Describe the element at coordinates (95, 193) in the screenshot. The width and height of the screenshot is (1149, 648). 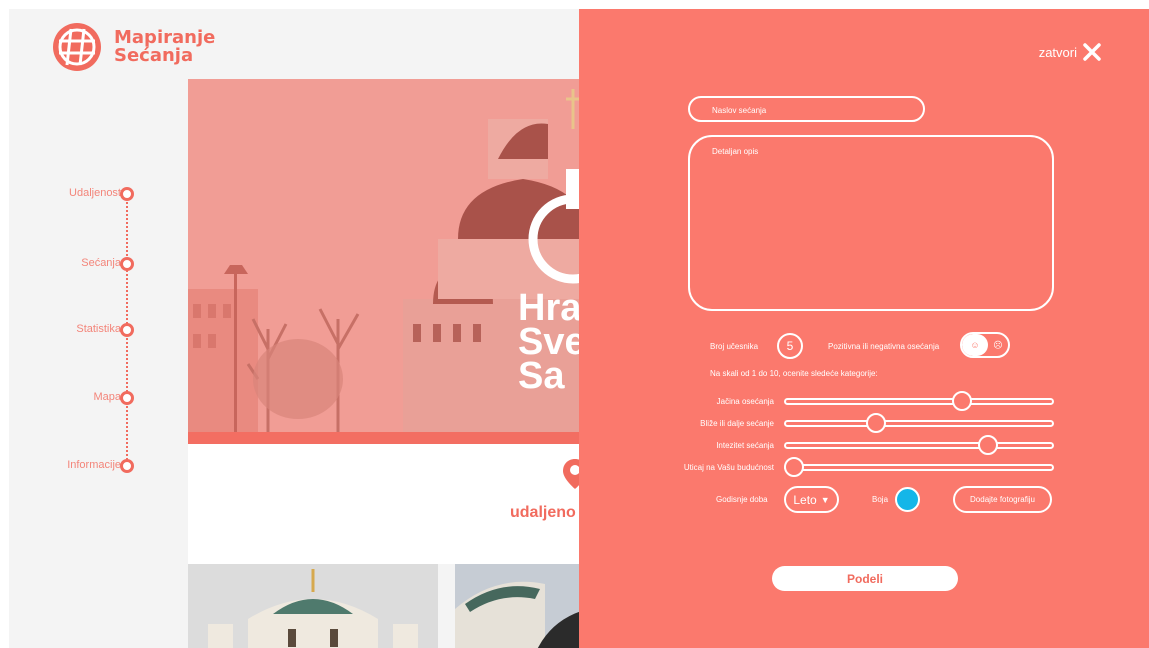
I see `timeline-label: Udaljenost` at that location.